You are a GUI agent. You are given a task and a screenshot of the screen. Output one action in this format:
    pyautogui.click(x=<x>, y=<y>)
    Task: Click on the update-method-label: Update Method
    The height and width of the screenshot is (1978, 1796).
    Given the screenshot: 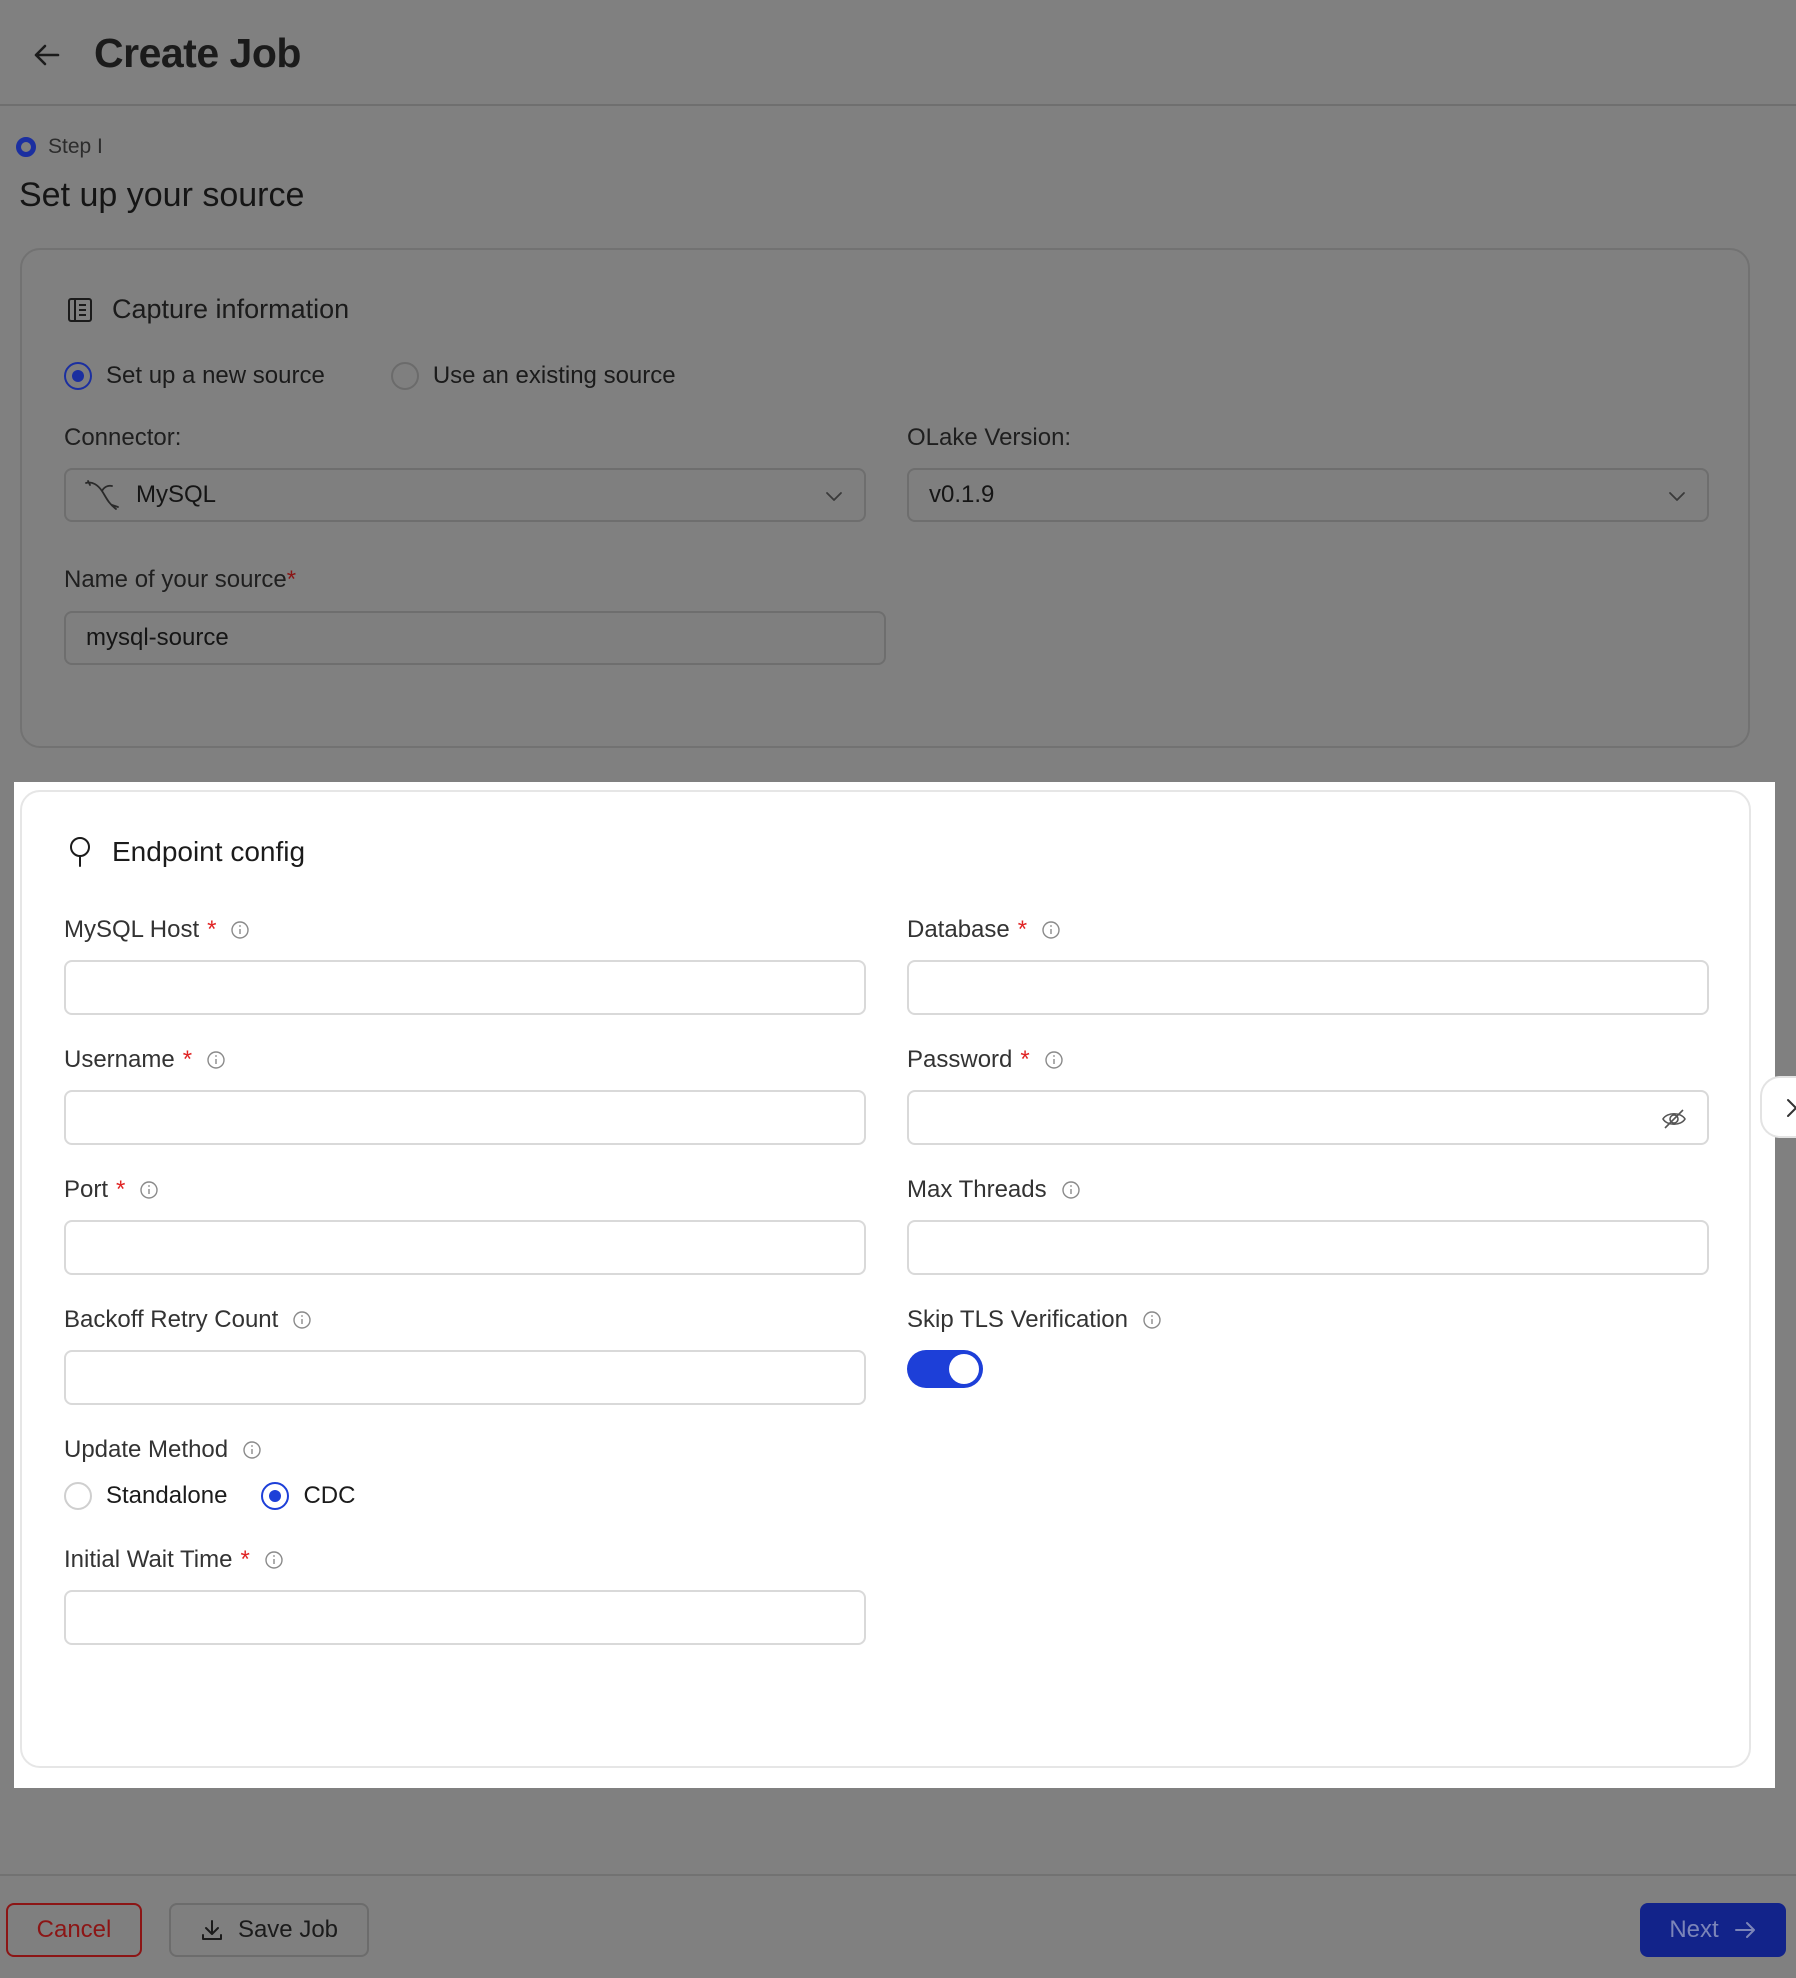 What is the action you would take?
    pyautogui.click(x=163, y=1450)
    